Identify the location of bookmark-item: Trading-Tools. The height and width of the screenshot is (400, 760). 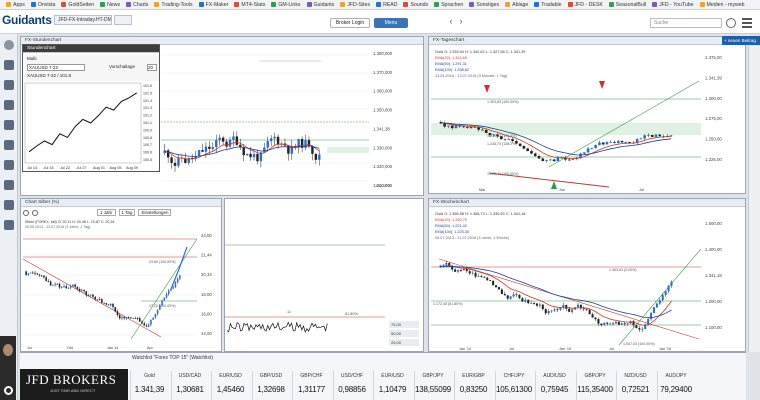
(173, 5).